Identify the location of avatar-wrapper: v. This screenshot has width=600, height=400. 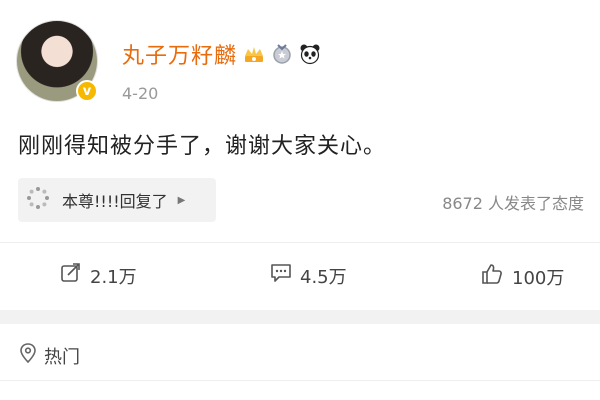
(57, 61).